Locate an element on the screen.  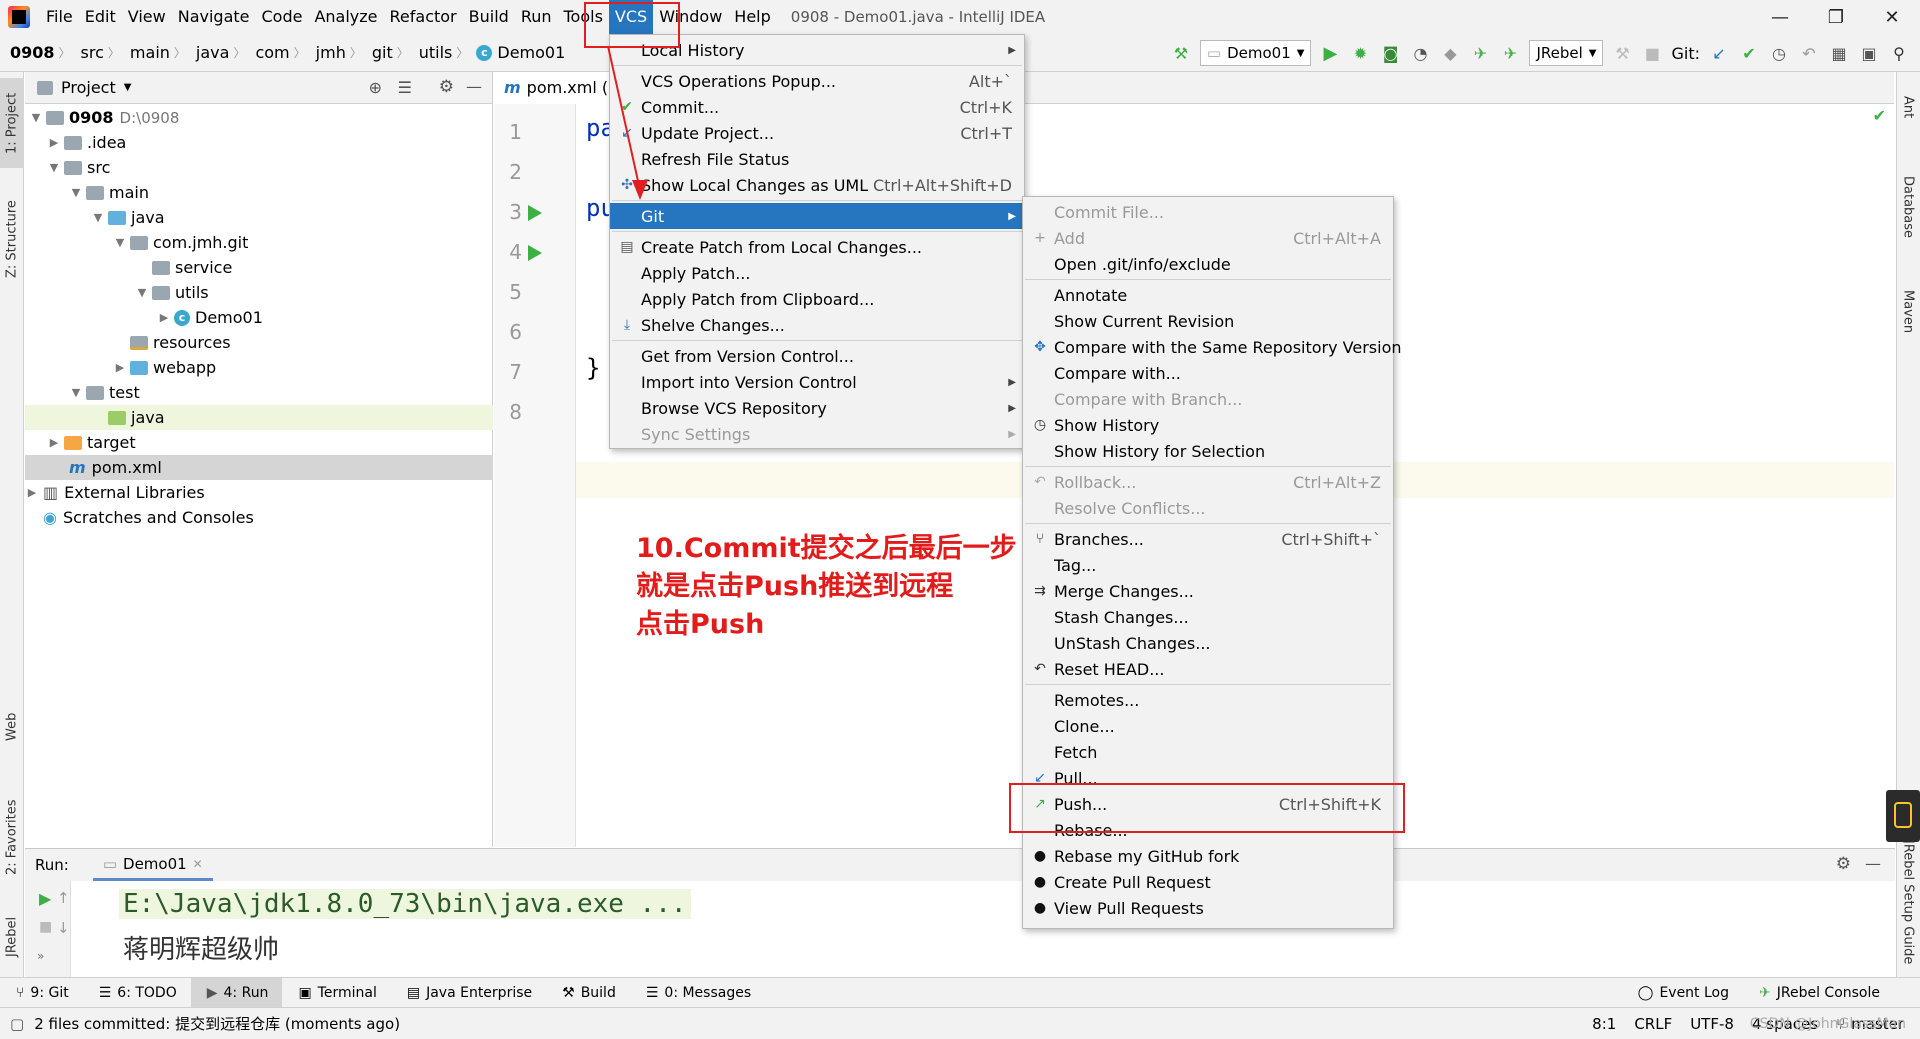
breadcrumb-item: main is located at coordinates (147, 52).